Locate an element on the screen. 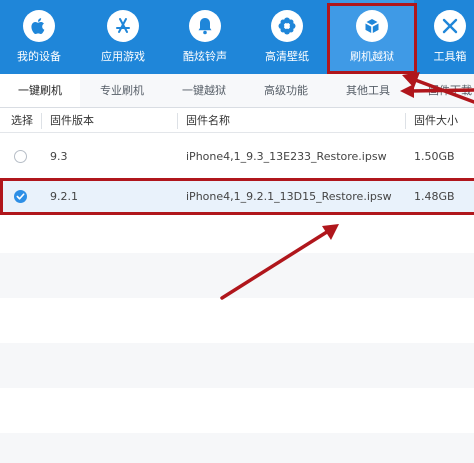 The width and height of the screenshot is (474, 463). table-header: 选择 固件版本 固件名称 固件大小 is located at coordinates (237, 121).